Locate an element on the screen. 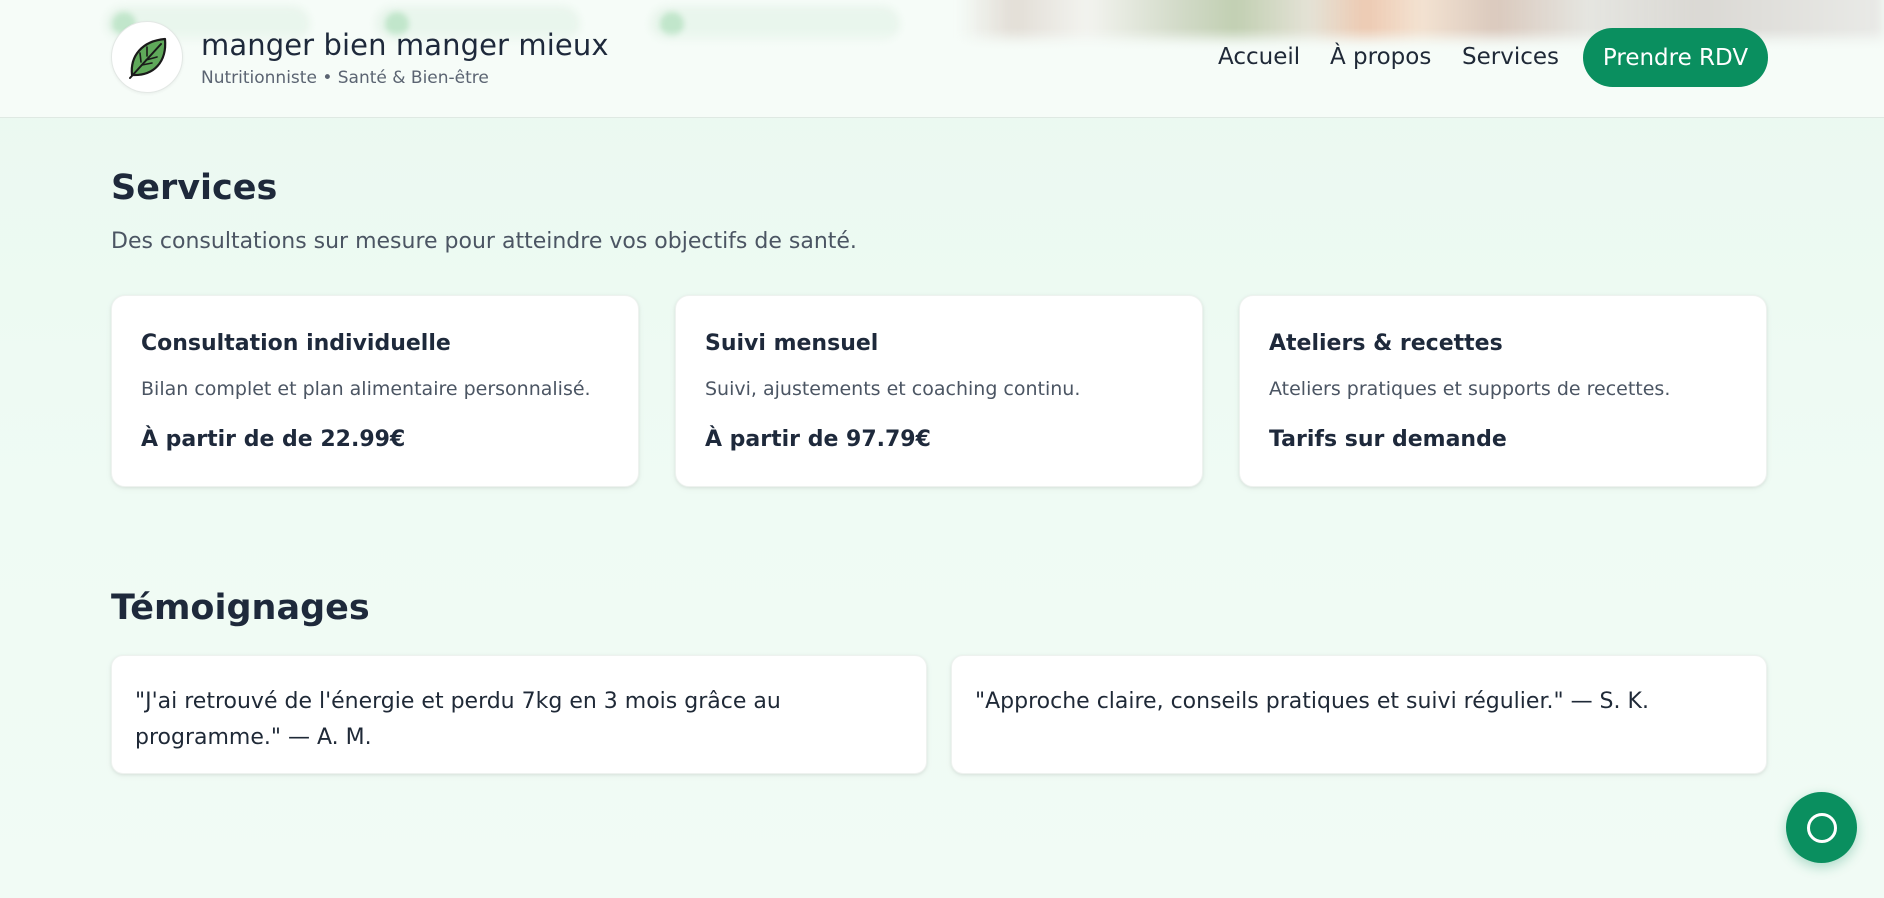 The height and width of the screenshot is (898, 1884). brand-subtitle: Nutritionniste • Santé & Bien-être is located at coordinates (345, 78).